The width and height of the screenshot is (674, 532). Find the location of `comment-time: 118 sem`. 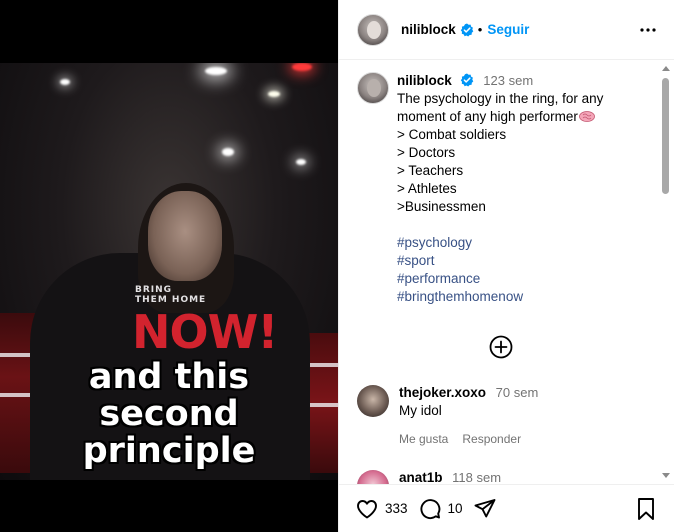

comment-time: 118 sem is located at coordinates (476, 477).